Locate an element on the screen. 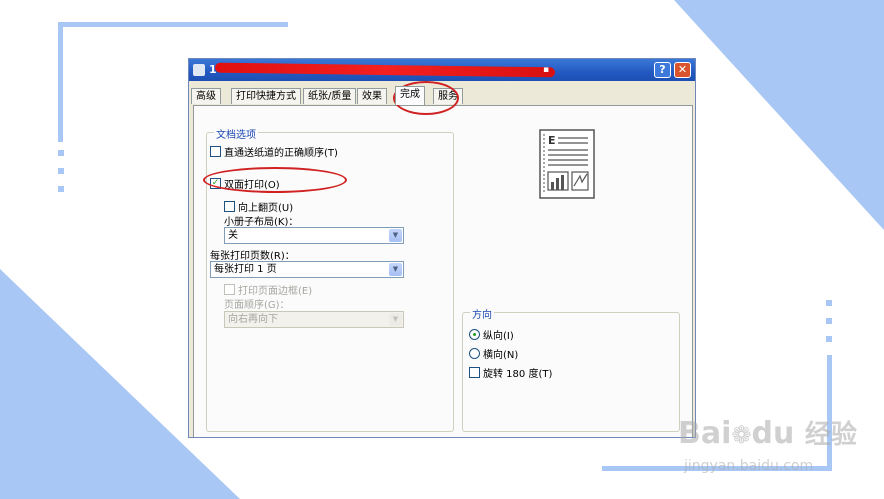  print-page-borders-checkbox: 打印页面边框(E) is located at coordinates (268, 289).